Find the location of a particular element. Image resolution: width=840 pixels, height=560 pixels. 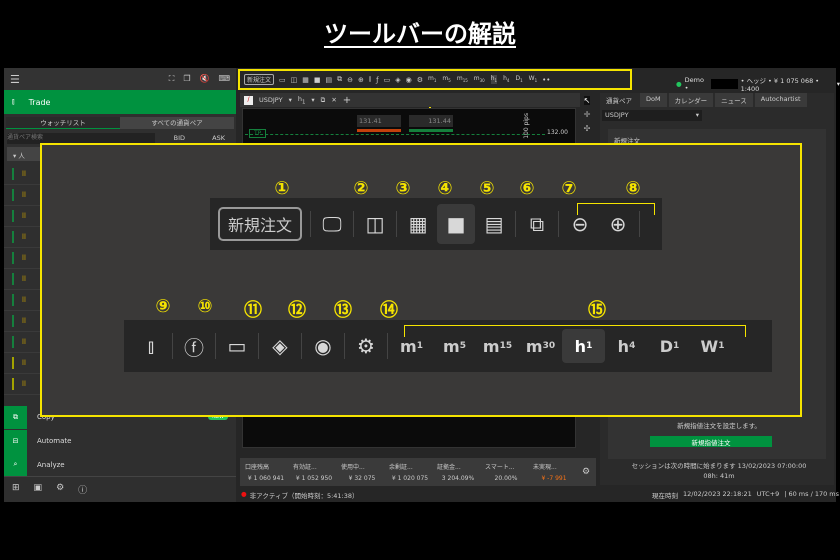

new-order-button: 新規注文 is located at coordinates (260, 224).